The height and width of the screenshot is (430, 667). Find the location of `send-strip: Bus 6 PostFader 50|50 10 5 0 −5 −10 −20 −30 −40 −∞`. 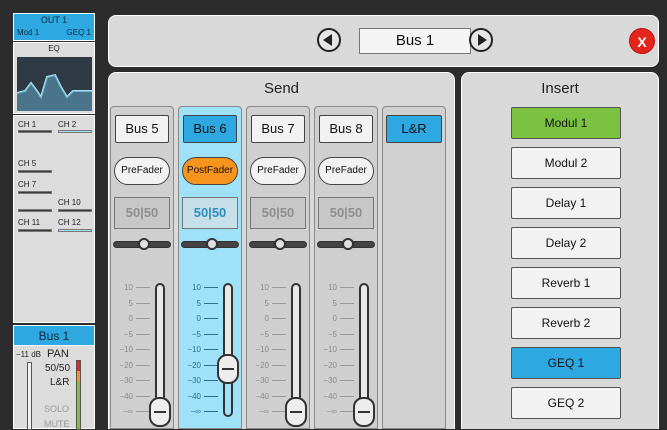

send-strip: Bus 6 PostFader 50|50 10 5 0 −5 −10 −20 −30 −40 −∞ is located at coordinates (210, 267).